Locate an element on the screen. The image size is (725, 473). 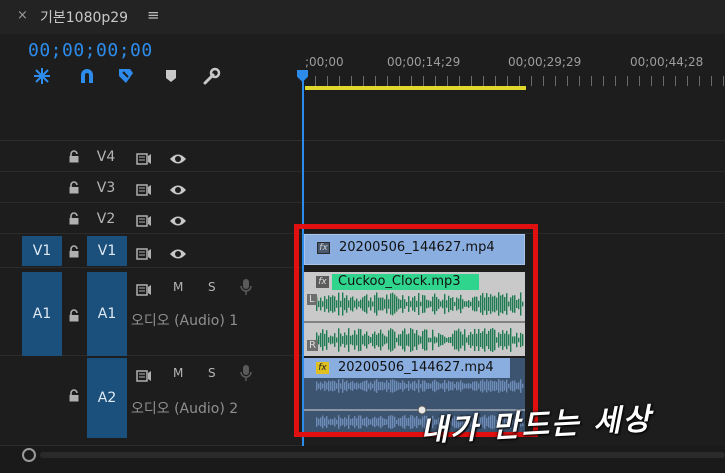
wrench-icon is located at coordinates (212, 76).